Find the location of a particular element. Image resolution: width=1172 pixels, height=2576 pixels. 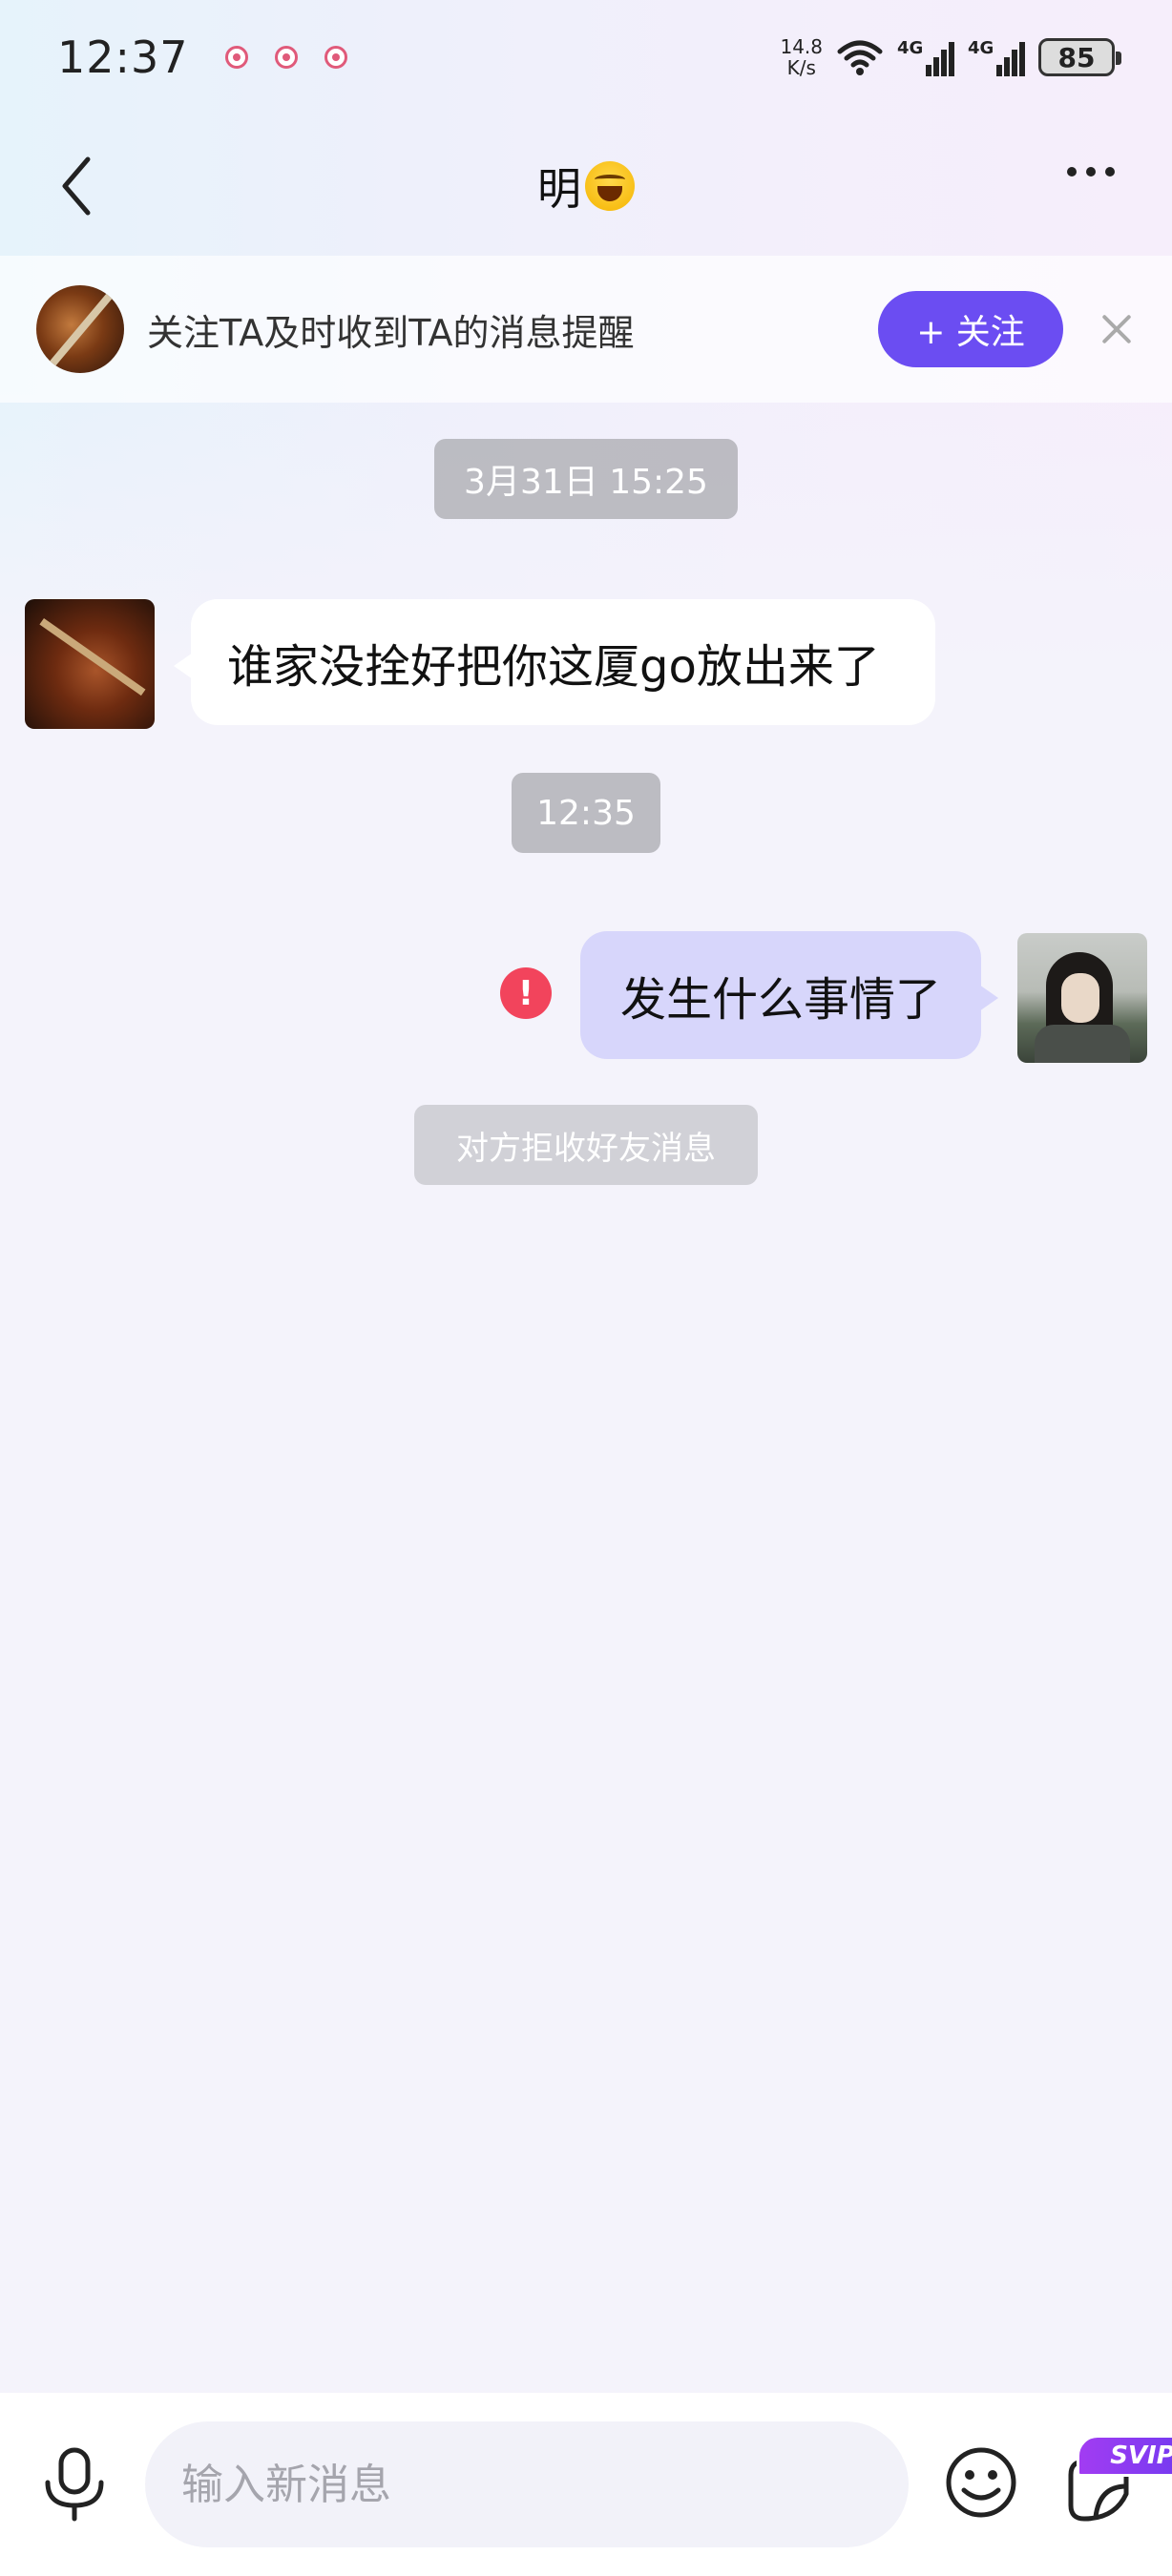

message-text: 谁家没拴好把你这厦go放出来了 is located at coordinates (553, 667).